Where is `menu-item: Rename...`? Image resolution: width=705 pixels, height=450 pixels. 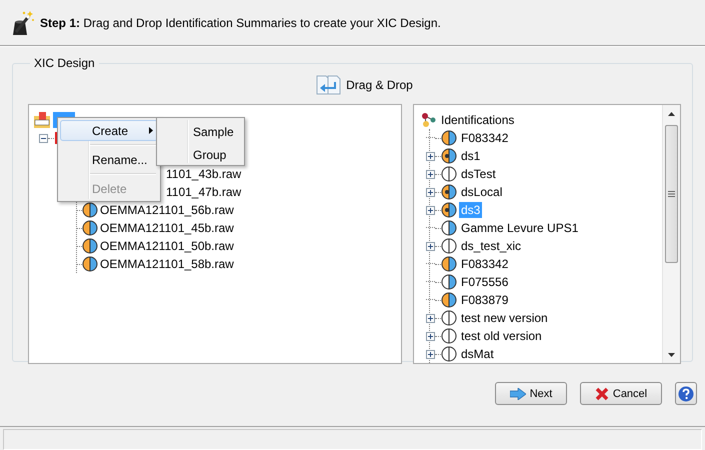
menu-item: Rename... is located at coordinates (109, 159).